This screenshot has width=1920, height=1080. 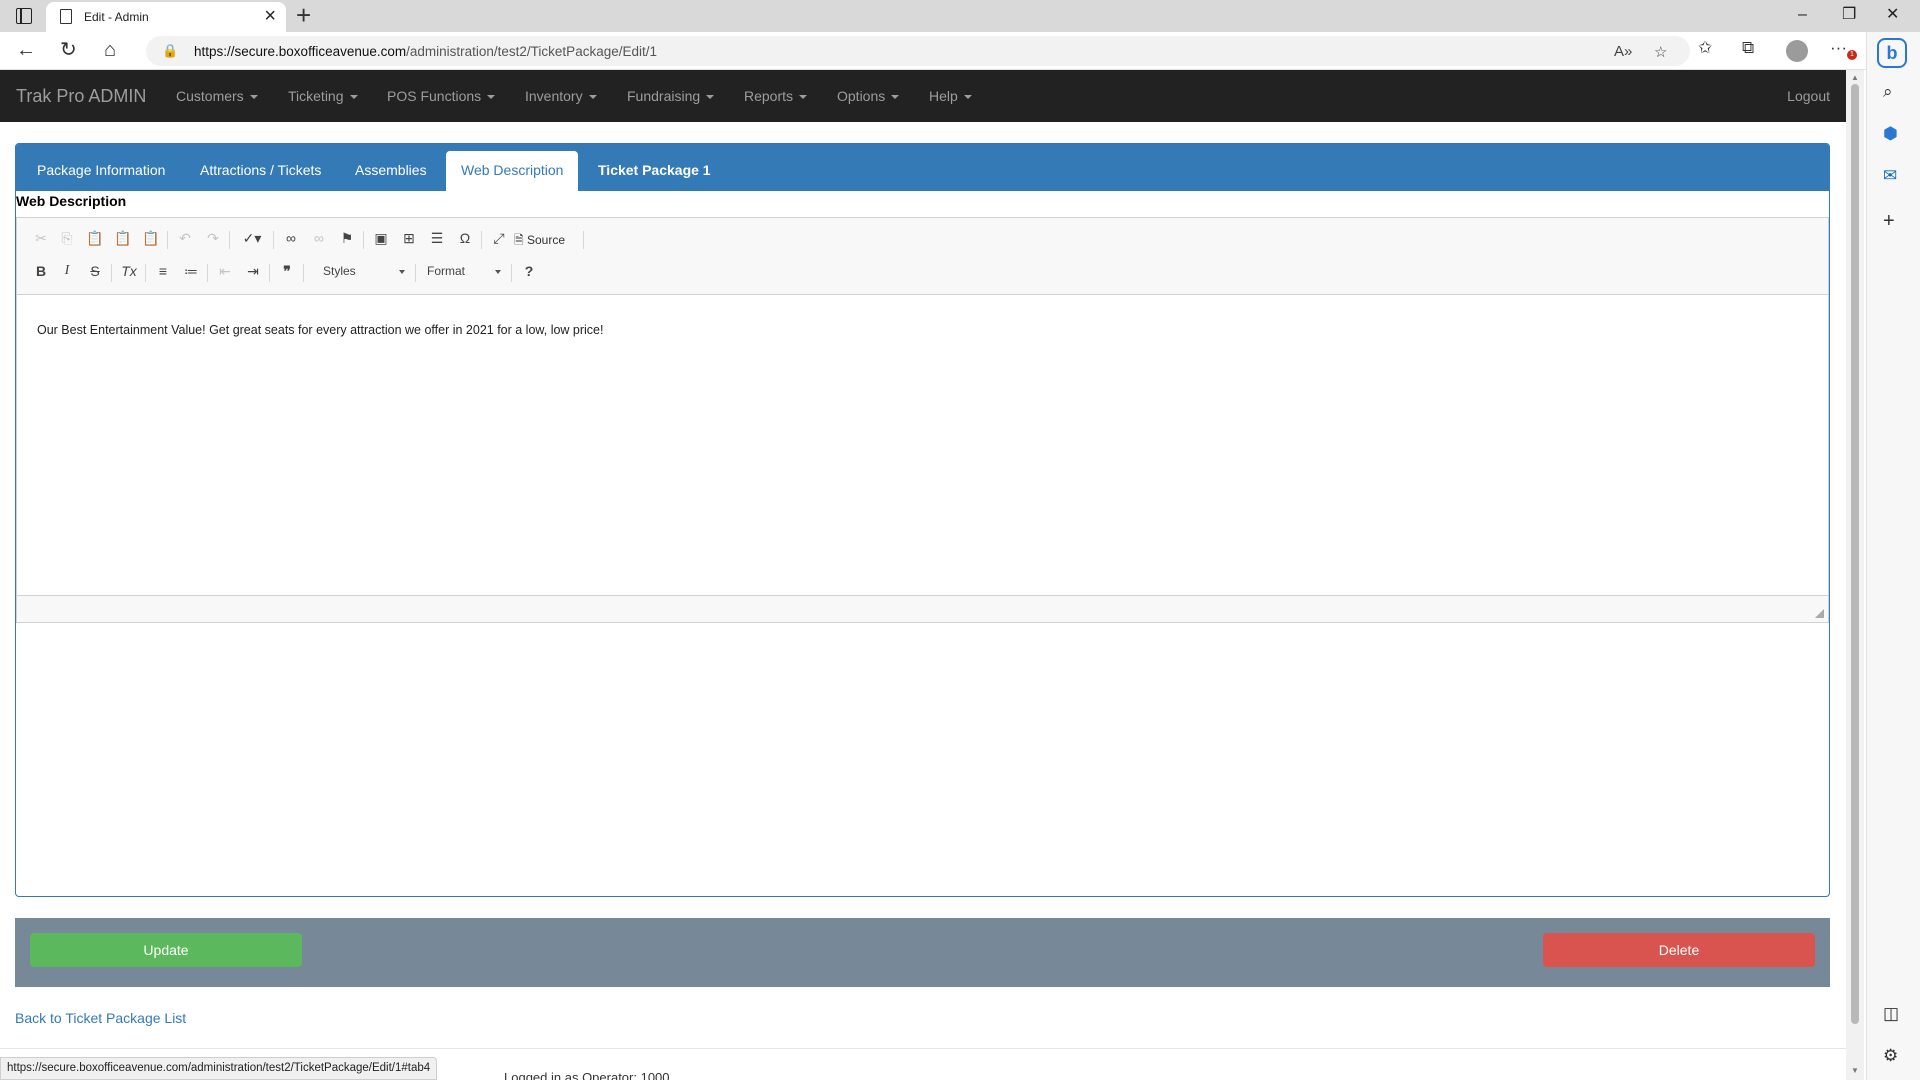 I want to click on tab-package-information: Package Information, so click(x=101, y=170).